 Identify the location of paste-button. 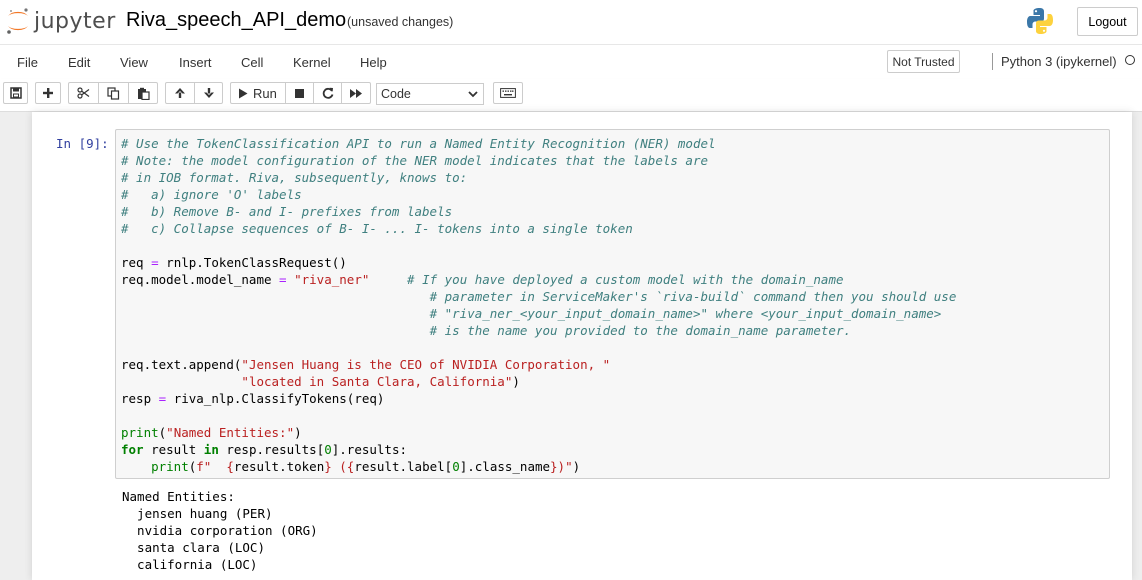
(143, 93).